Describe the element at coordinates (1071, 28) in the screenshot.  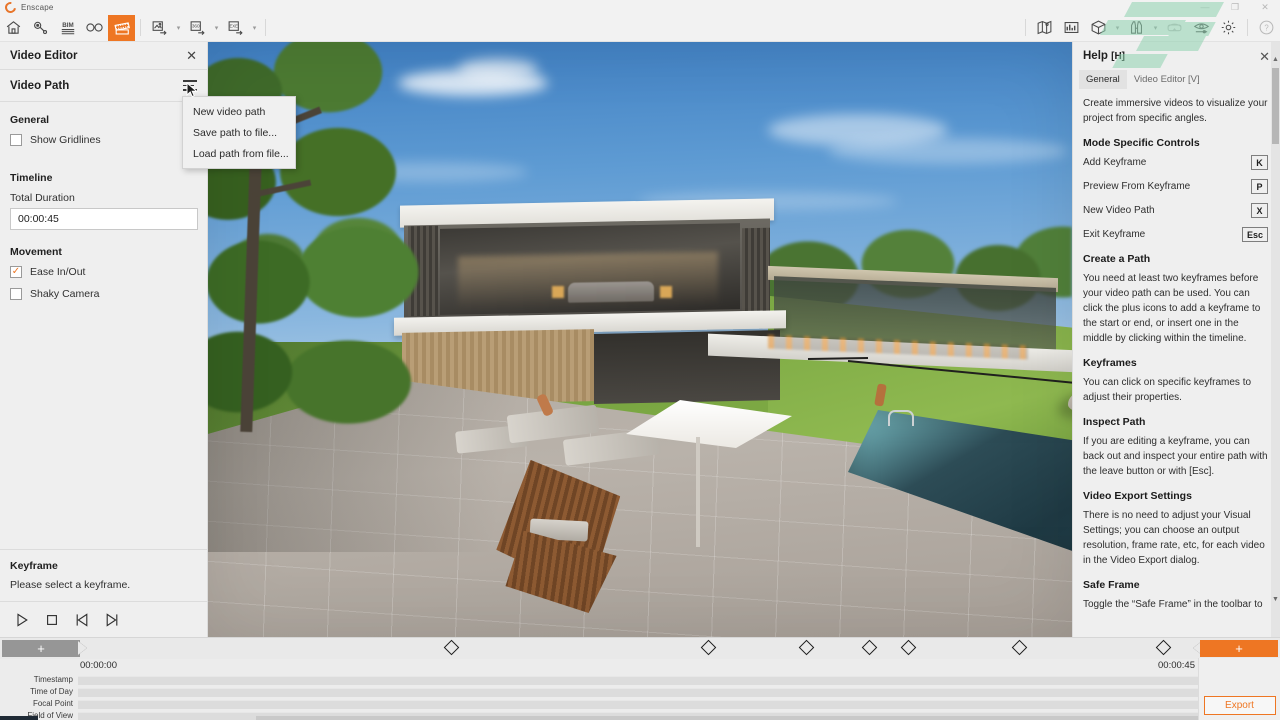
I see `chart-icon` at that location.